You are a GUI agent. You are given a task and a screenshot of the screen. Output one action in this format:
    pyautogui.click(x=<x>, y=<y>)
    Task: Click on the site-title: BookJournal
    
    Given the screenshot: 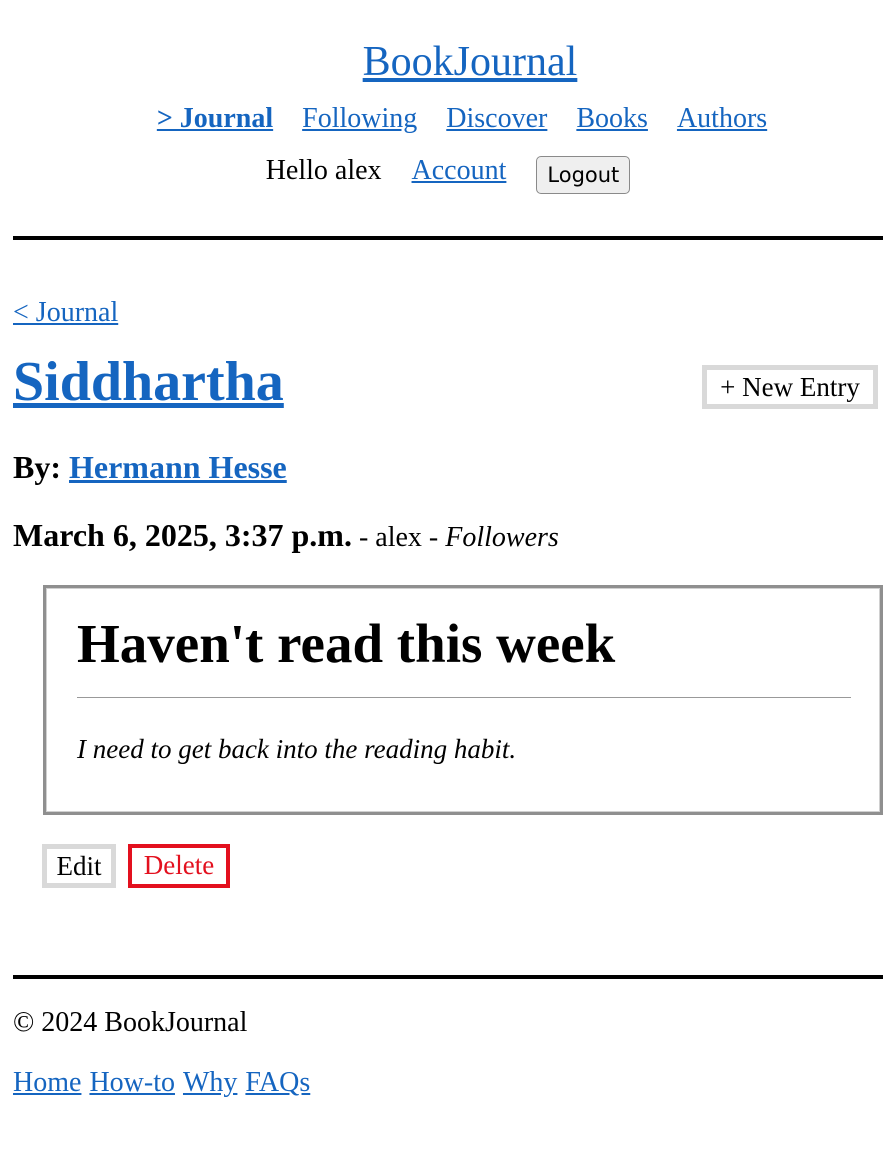 What is the action you would take?
    pyautogui.click(x=447, y=62)
    